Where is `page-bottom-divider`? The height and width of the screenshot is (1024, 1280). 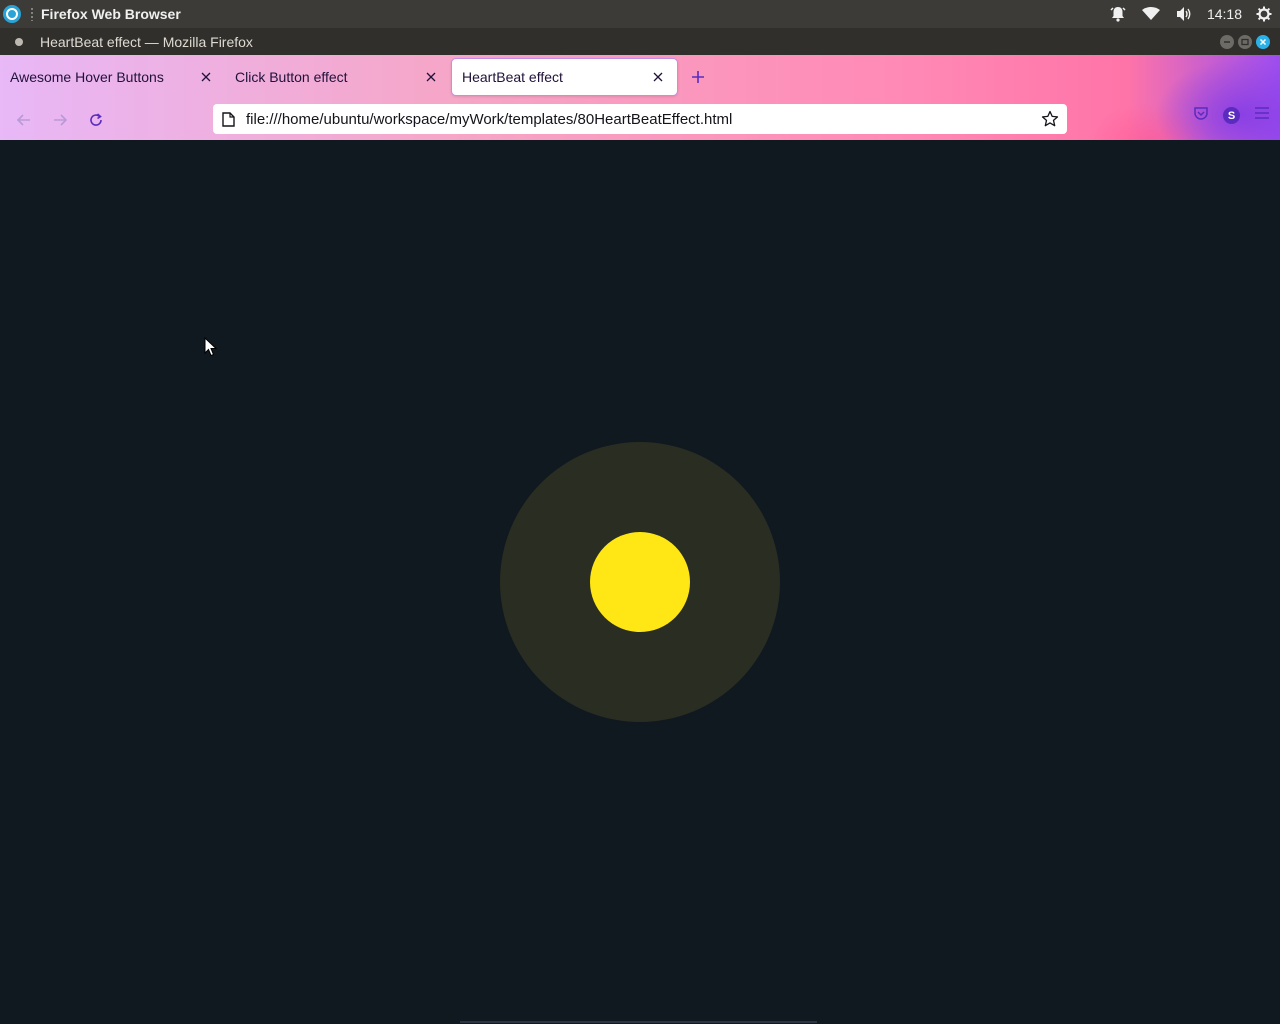 page-bottom-divider is located at coordinates (638, 1022).